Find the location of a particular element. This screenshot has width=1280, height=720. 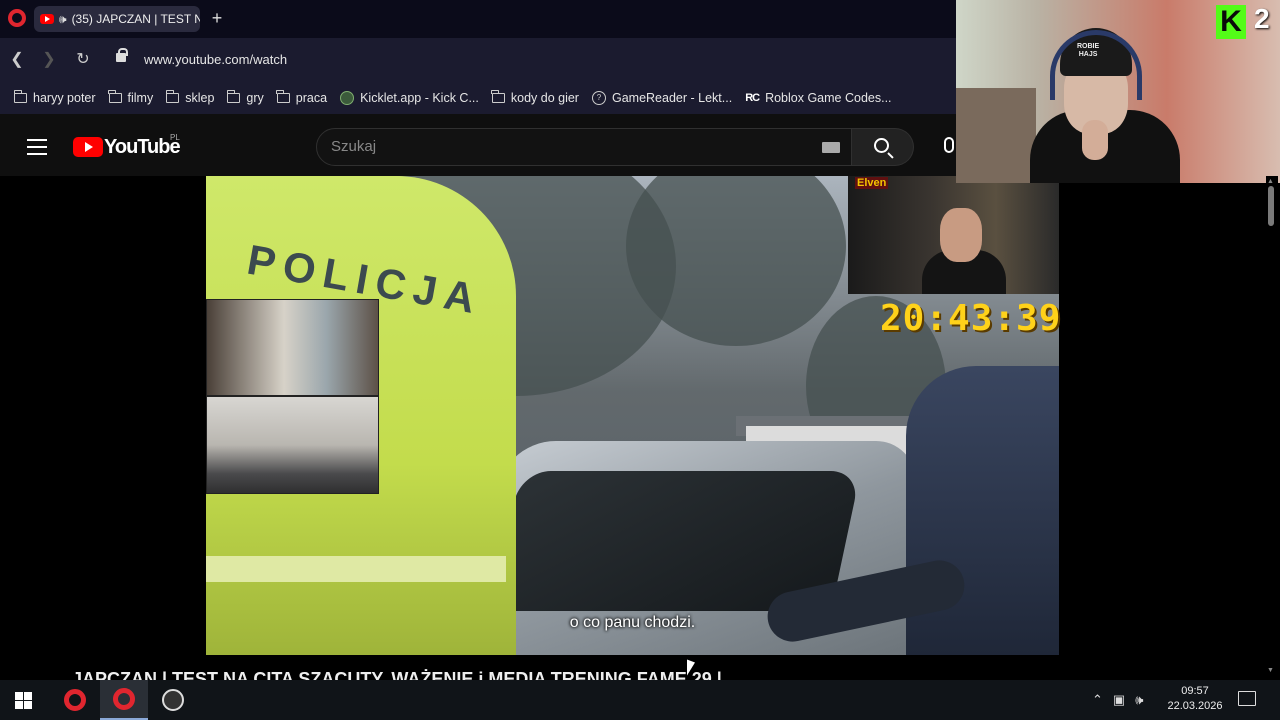

scrollbar is located at coordinates (1272, 428).